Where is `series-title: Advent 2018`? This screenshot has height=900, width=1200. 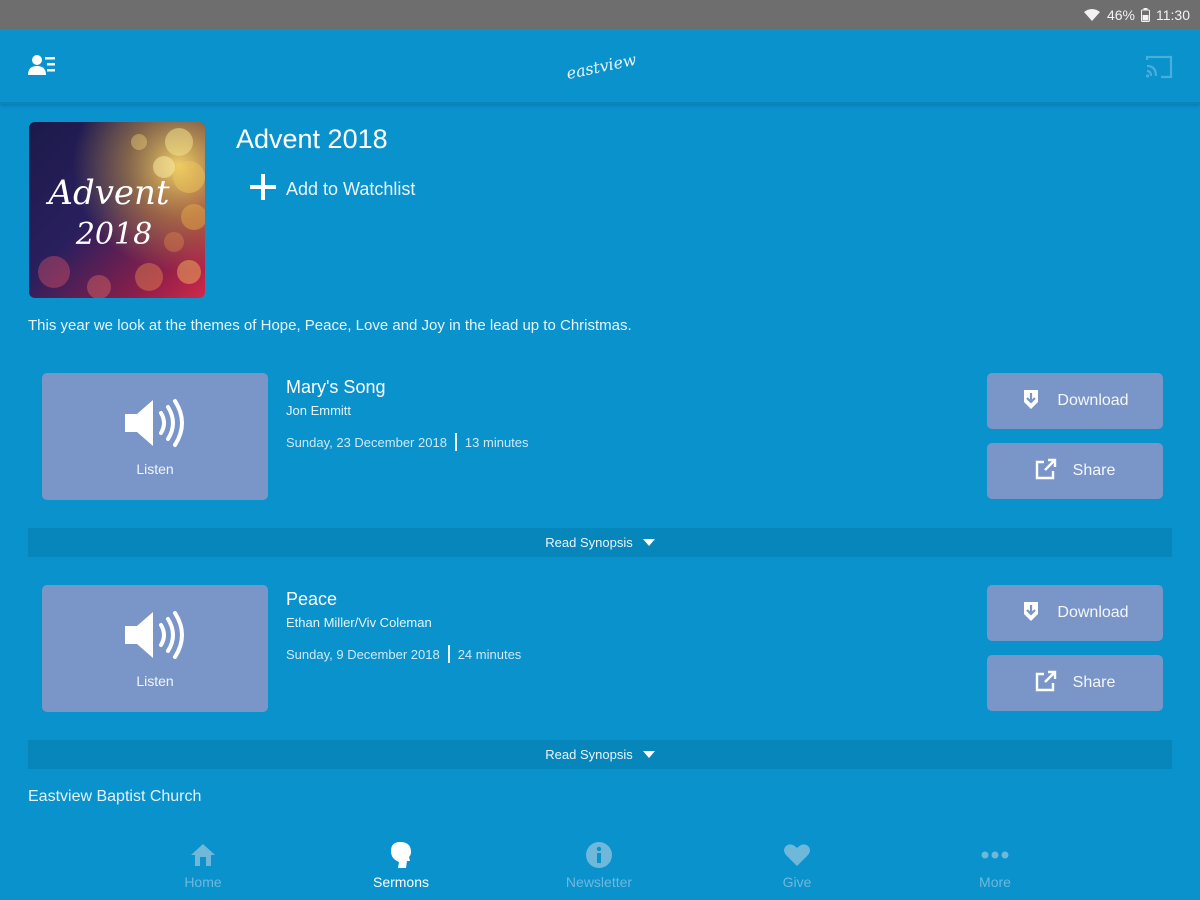 series-title: Advent 2018 is located at coordinates (312, 139).